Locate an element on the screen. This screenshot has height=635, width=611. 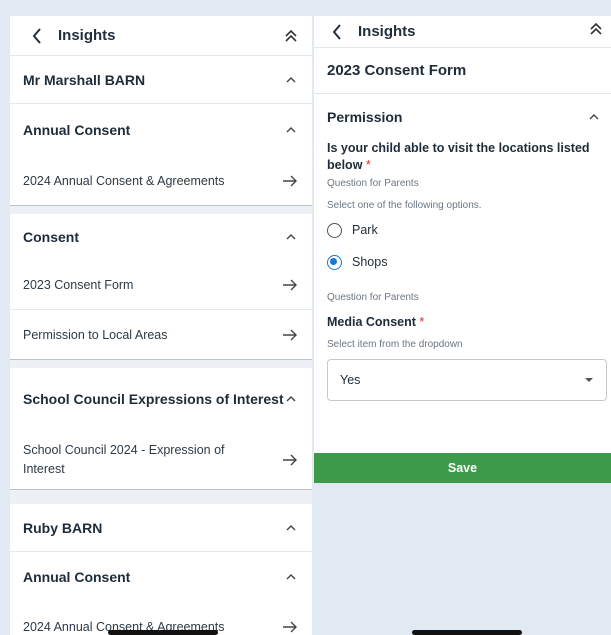
question-hint: Select one of the following options. is located at coordinates (404, 205).